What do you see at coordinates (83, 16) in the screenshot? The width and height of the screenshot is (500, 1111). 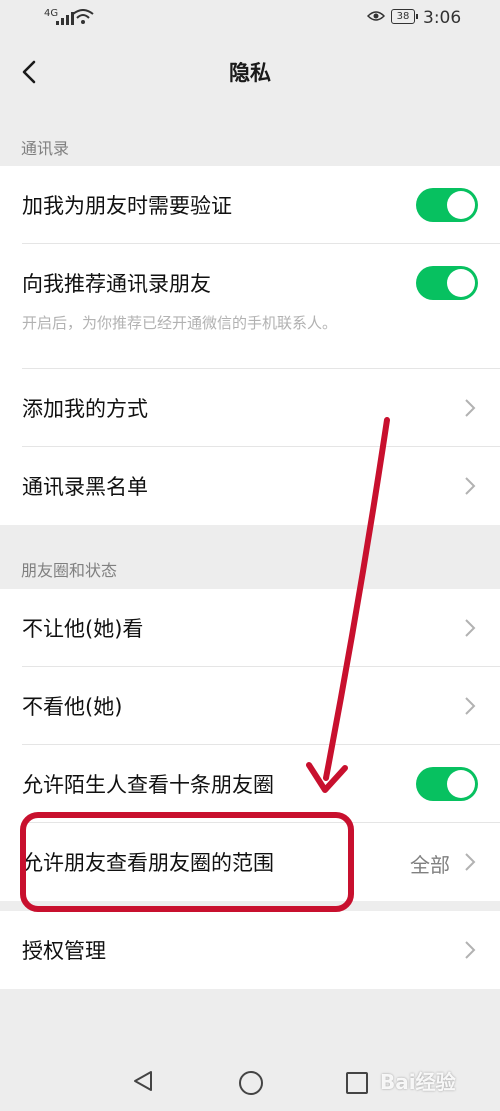 I see `wifi-icon` at bounding box center [83, 16].